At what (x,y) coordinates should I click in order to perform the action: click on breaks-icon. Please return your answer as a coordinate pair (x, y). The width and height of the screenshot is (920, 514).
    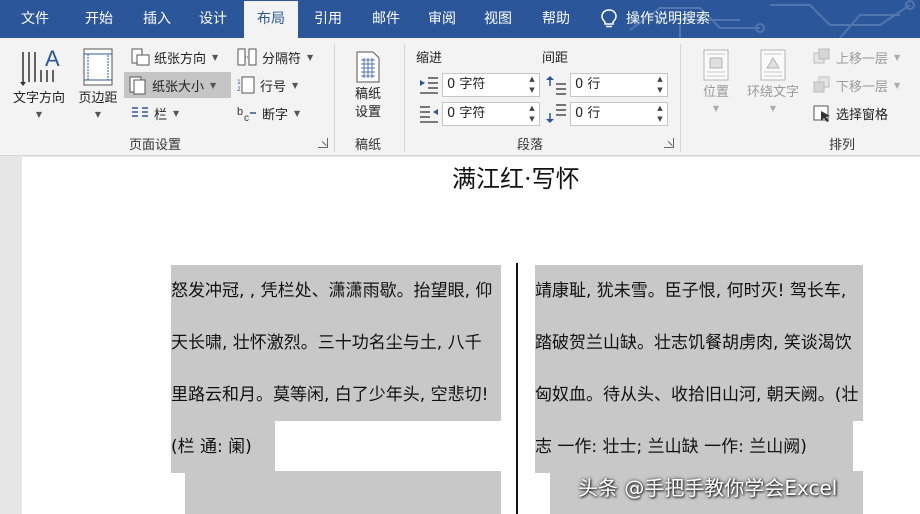
    Looking at the image, I should click on (247, 57).